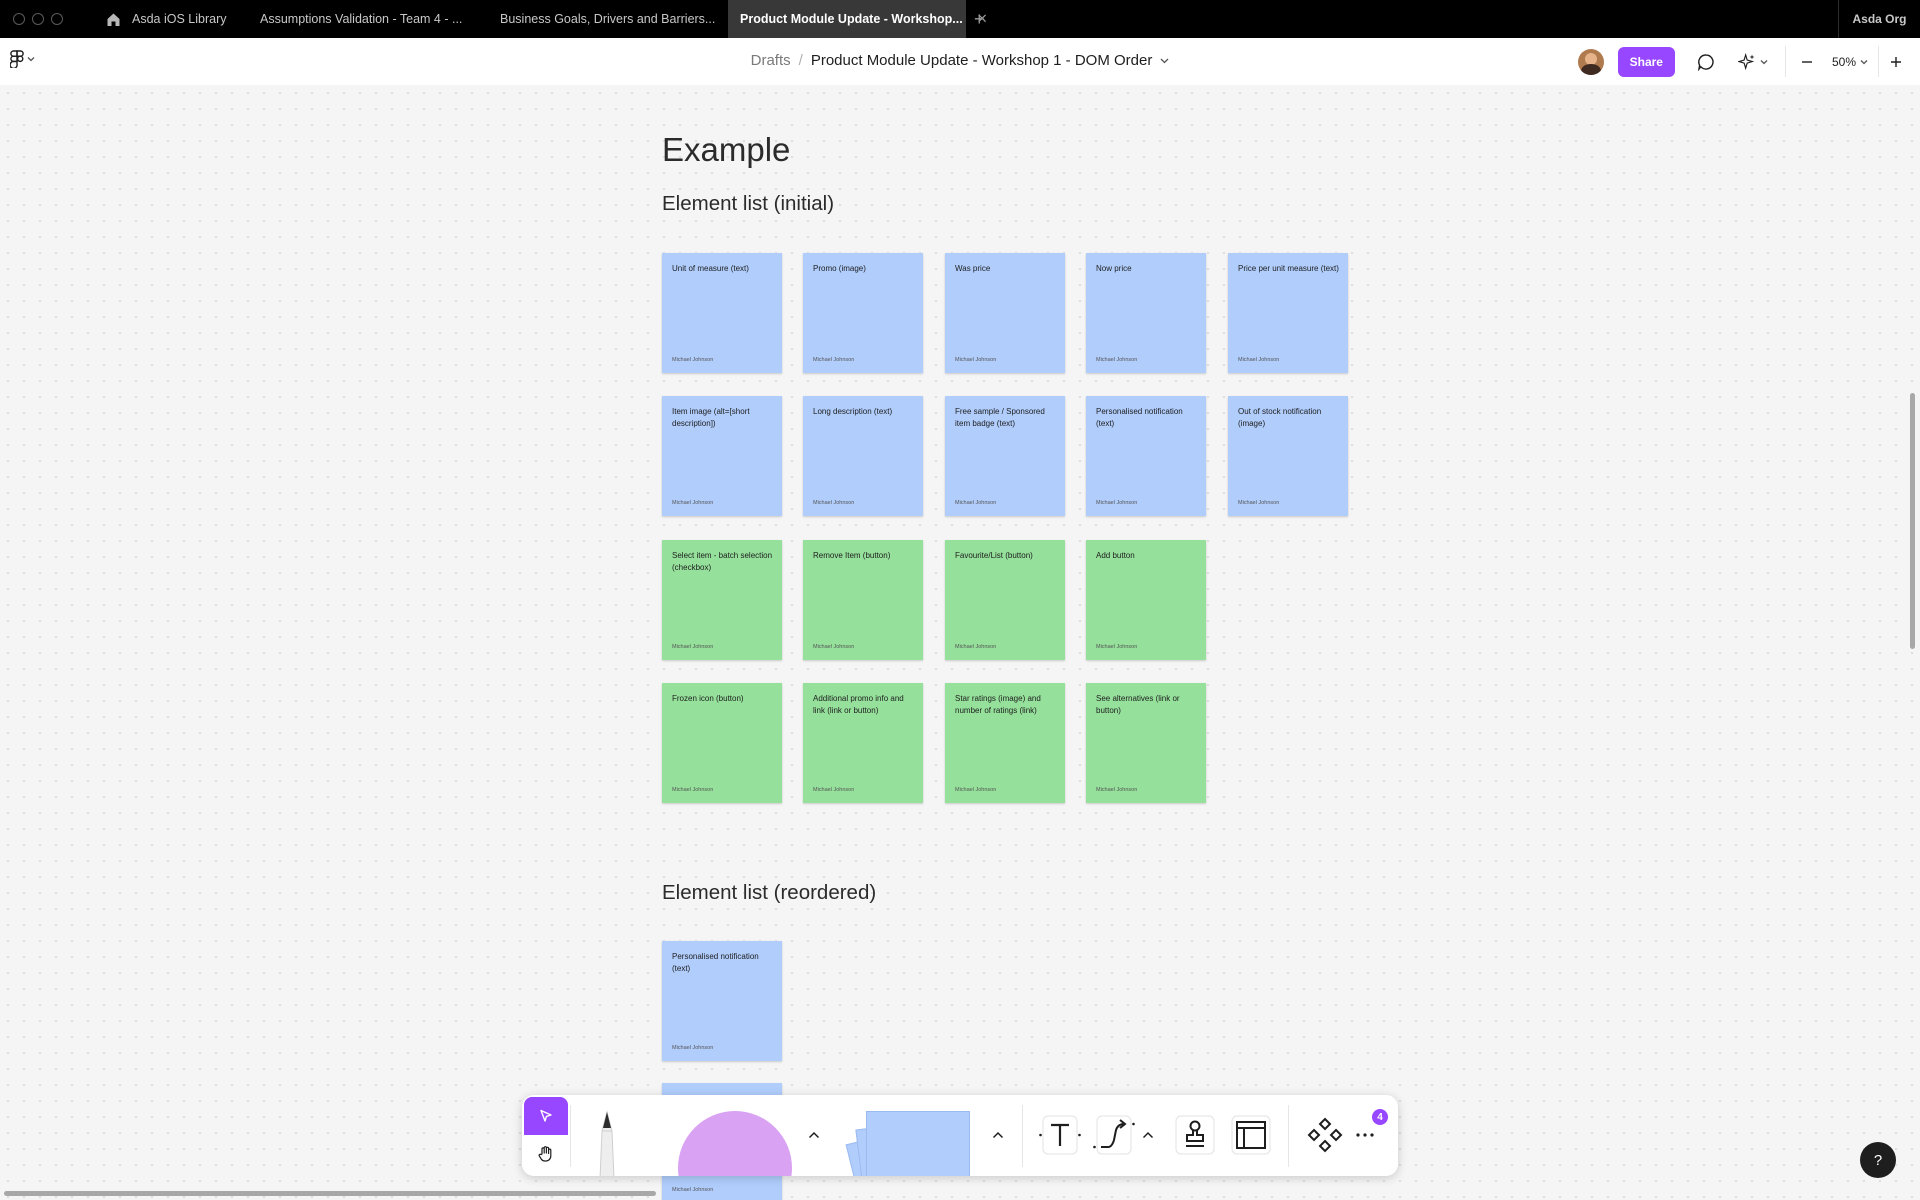 This screenshot has width=1920, height=1200. I want to click on sticky-note: Remove Item (button) Michael Johnson, so click(863, 600).